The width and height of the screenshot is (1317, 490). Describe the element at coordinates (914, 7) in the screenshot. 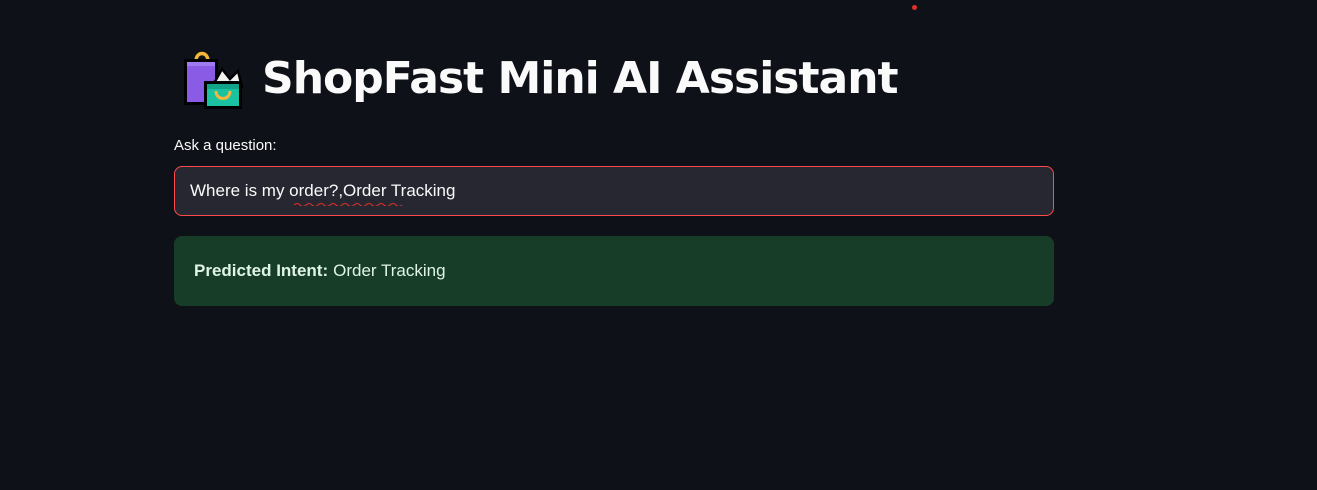

I see `running-status-dot` at that location.